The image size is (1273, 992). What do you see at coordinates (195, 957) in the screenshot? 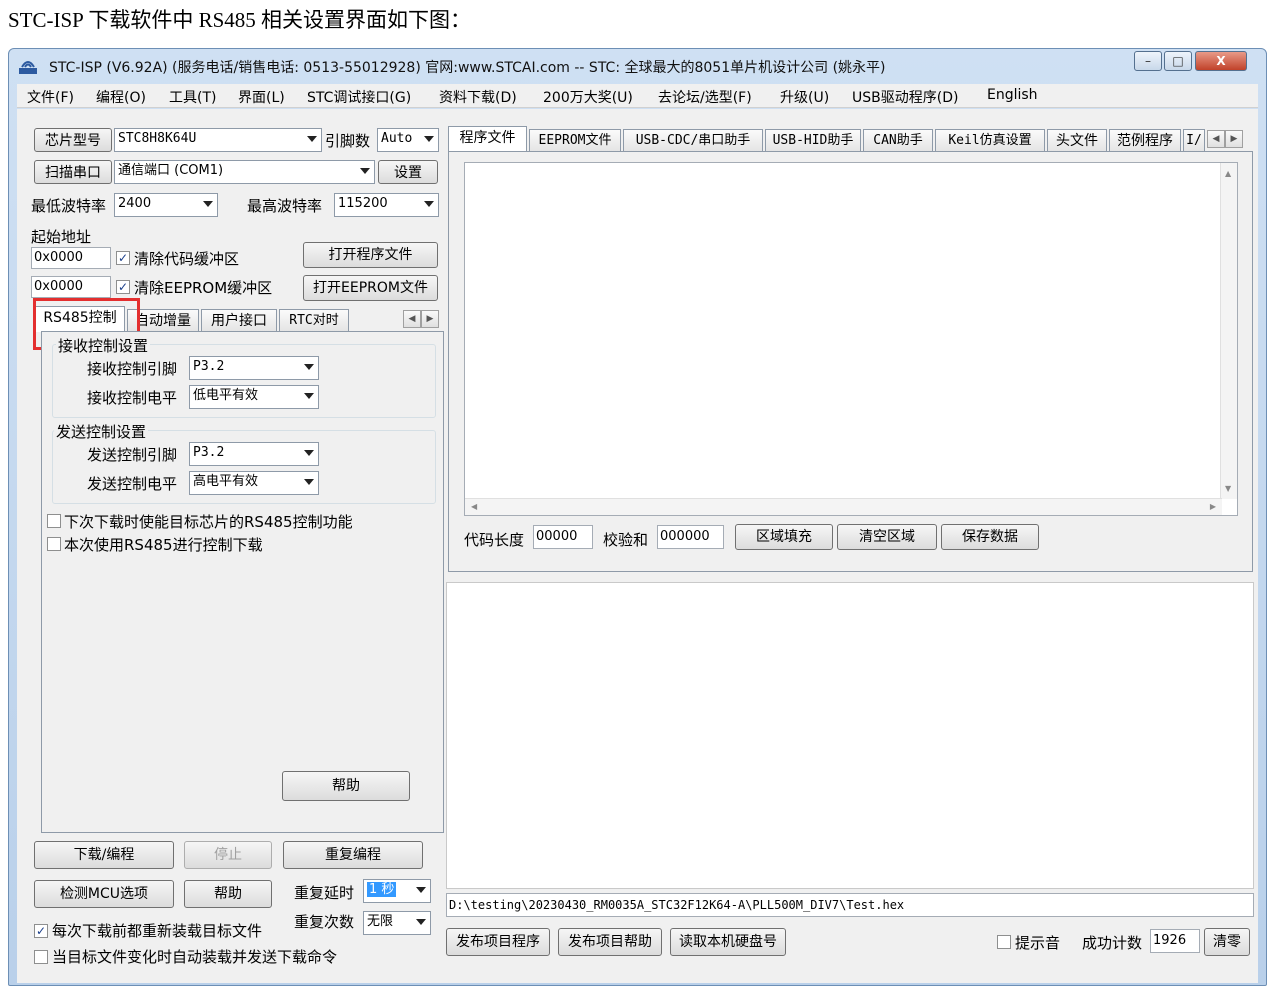
I see `auto-send-label: 当目标文件变化时自动装载并发送下载命令` at bounding box center [195, 957].